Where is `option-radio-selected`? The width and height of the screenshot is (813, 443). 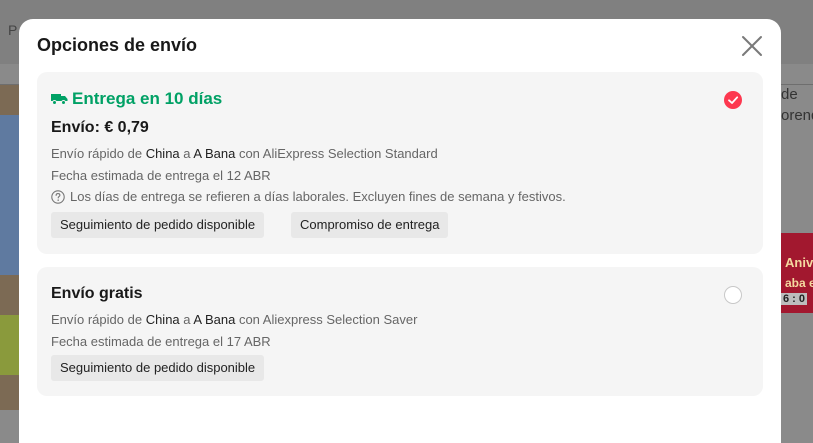 option-radio-selected is located at coordinates (733, 100).